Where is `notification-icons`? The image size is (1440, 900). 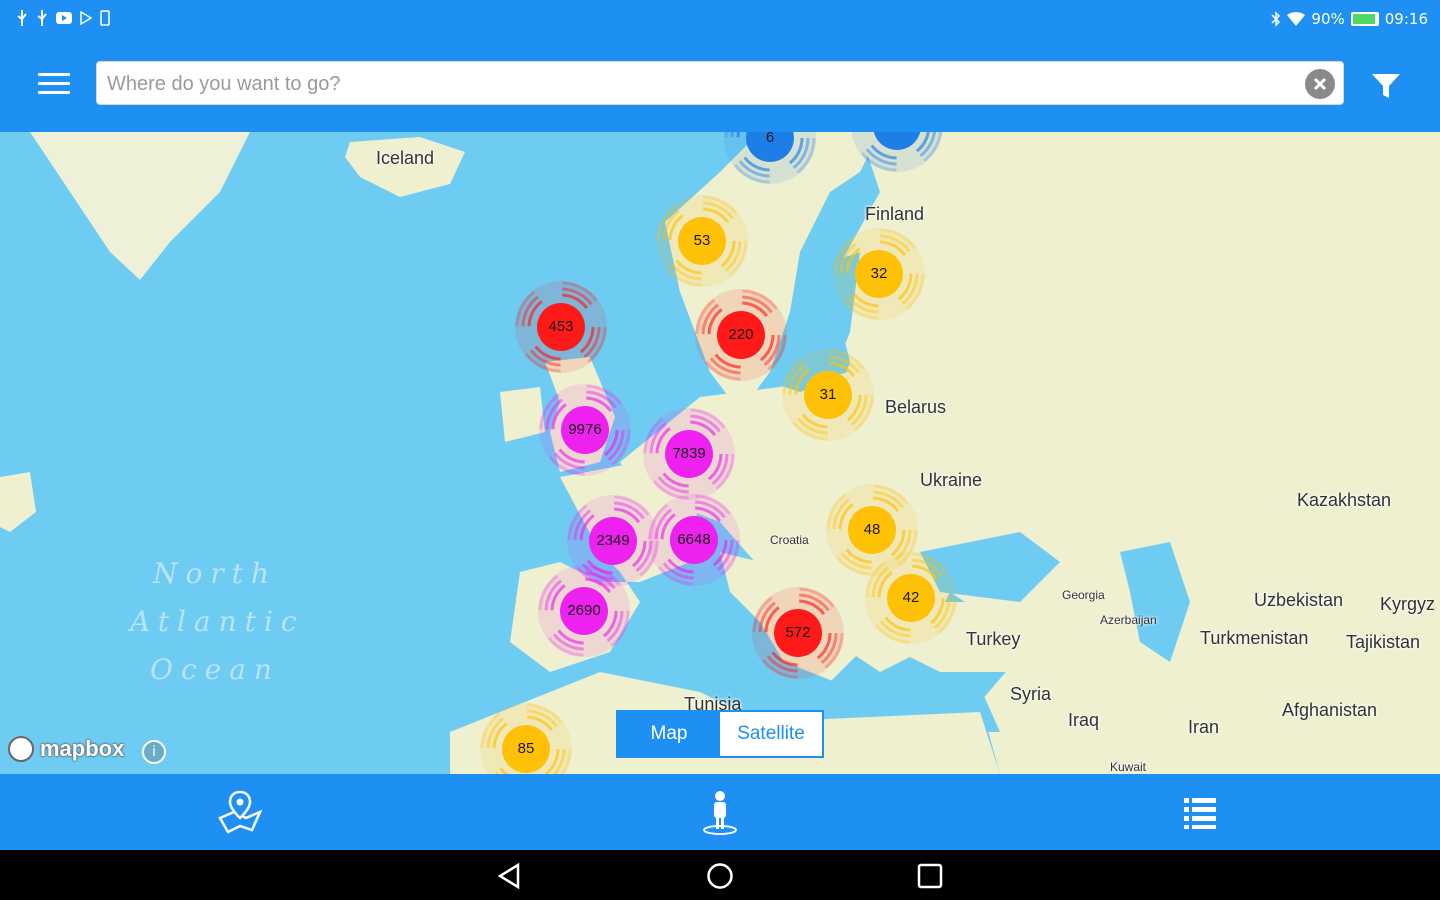 notification-icons is located at coordinates (63, 18).